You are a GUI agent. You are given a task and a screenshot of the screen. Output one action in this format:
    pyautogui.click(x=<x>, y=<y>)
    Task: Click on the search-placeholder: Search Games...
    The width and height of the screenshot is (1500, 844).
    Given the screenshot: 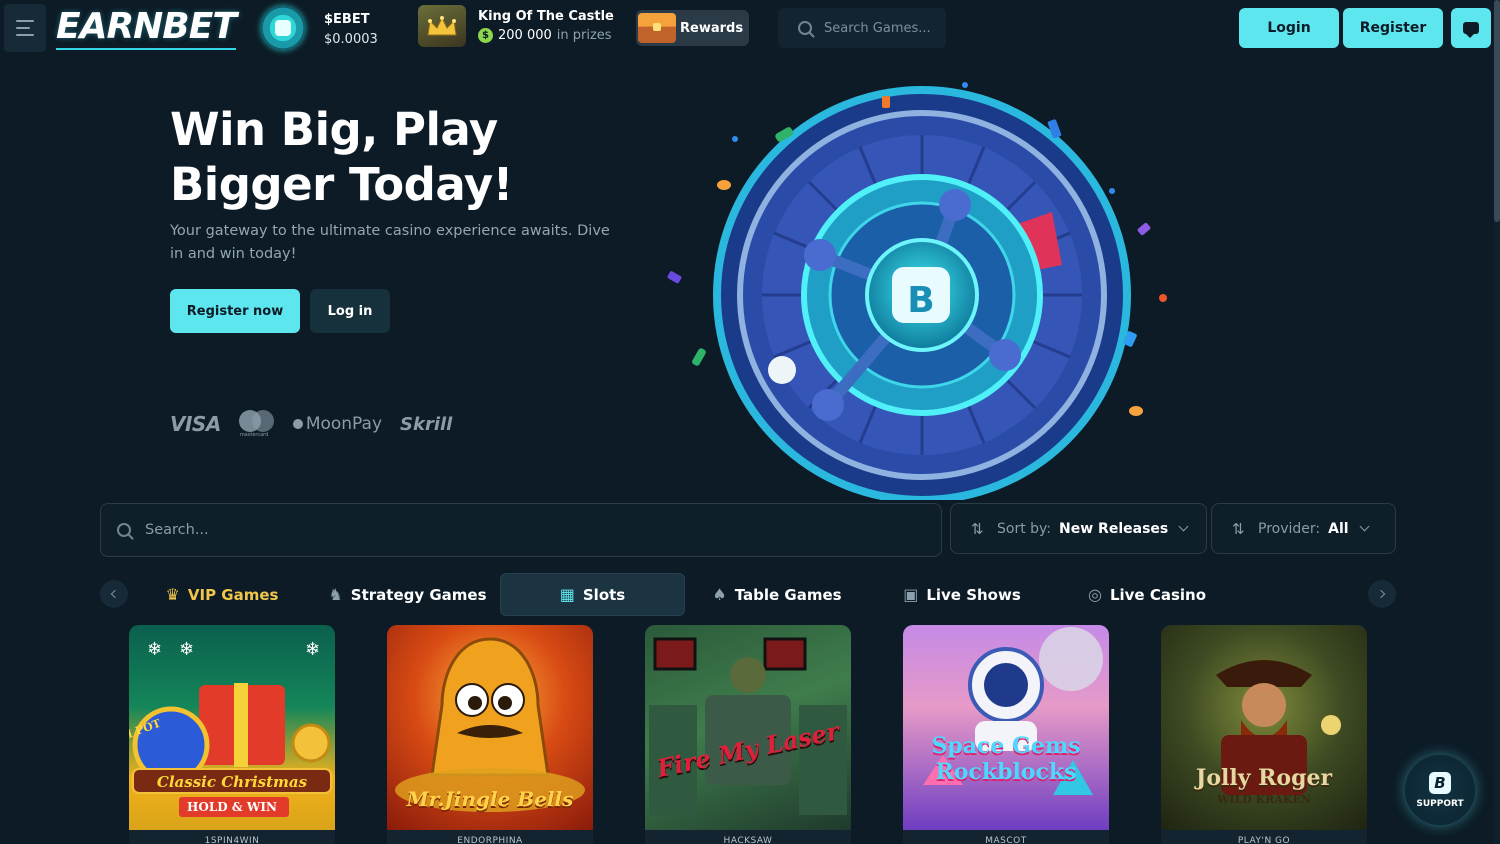 What is the action you would take?
    pyautogui.click(x=877, y=28)
    